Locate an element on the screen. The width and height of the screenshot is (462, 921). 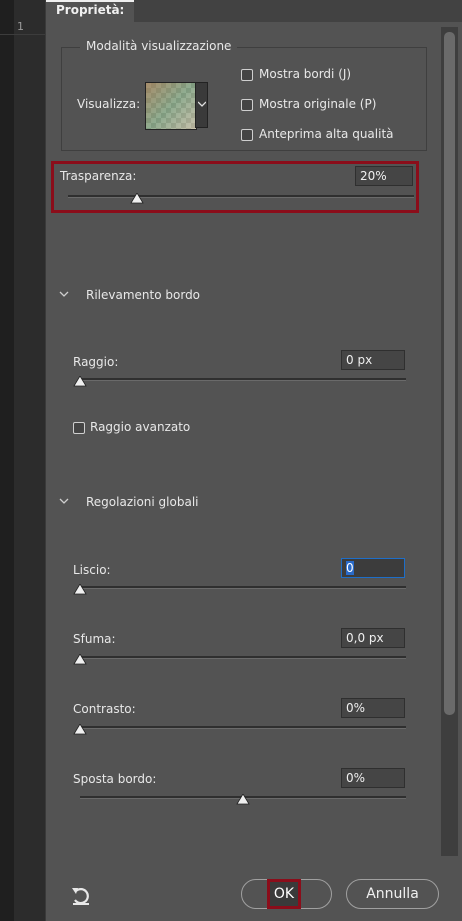
ok-button: OK is located at coordinates (286, 894).